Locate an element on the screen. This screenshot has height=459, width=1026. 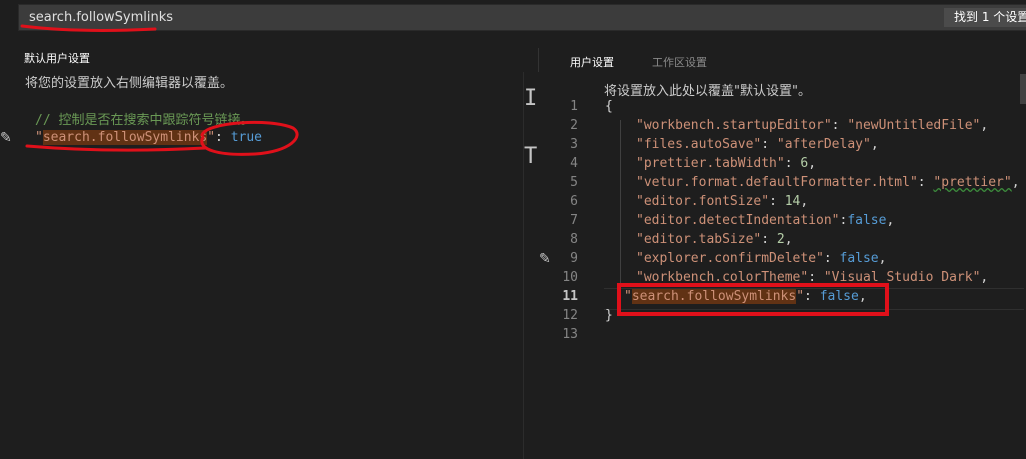
circle-annotation is located at coordinates (249, 138).